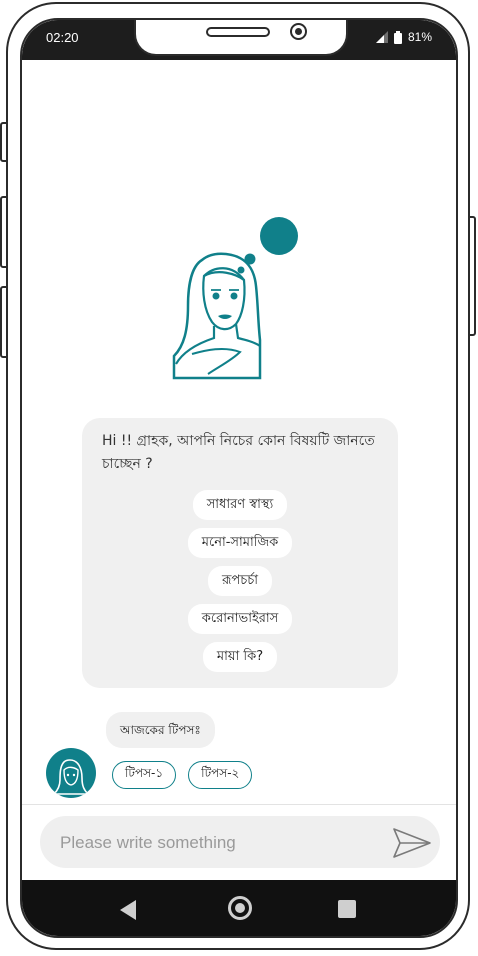 The width and height of the screenshot is (478, 956). Describe the element at coordinates (220, 843) in the screenshot. I see `message-input` at that location.